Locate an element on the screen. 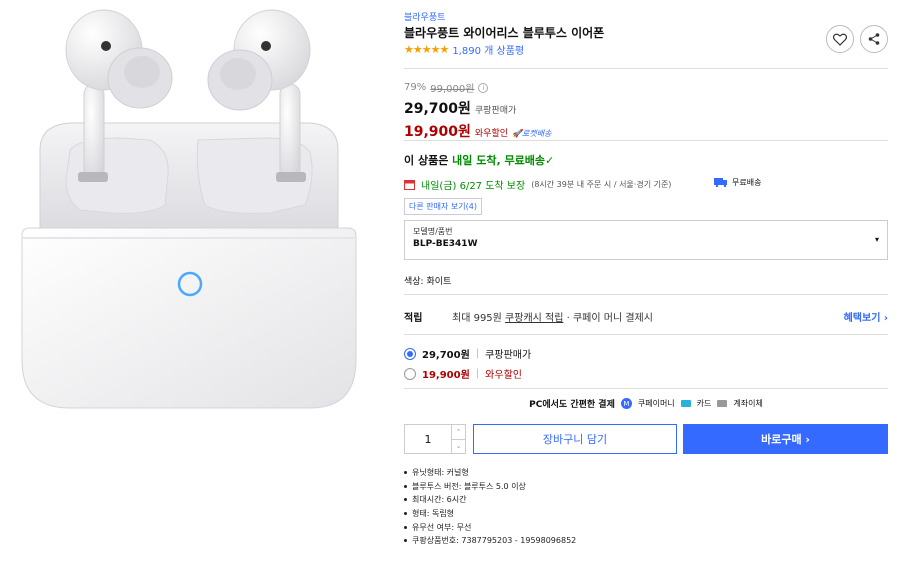 This screenshot has width=900, height=562. coupay-label: 쿠페이머니 is located at coordinates (656, 403).